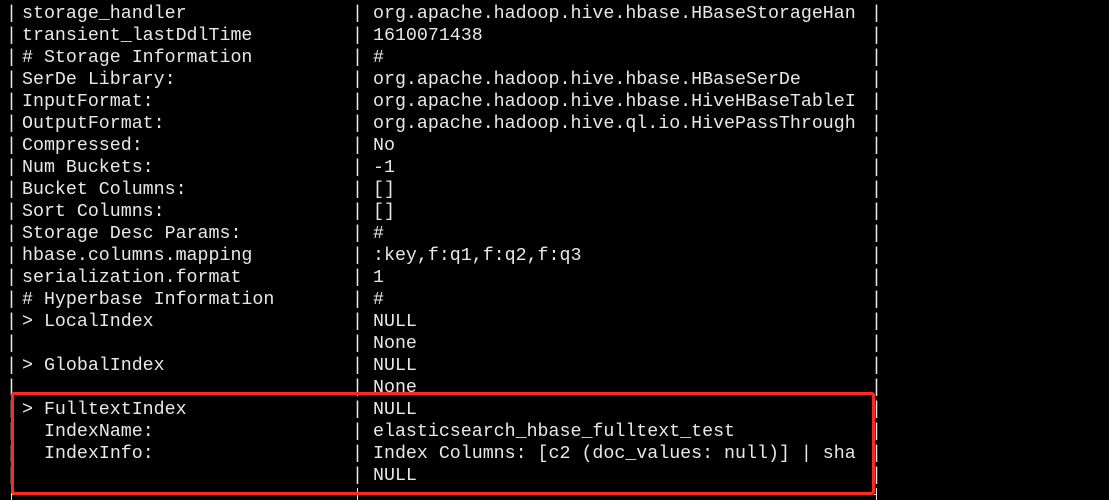 This screenshot has height=500, width=1109. Describe the element at coordinates (554, 234) in the screenshot. I see `table-row: | Storage Desc Params: | # |` at that location.